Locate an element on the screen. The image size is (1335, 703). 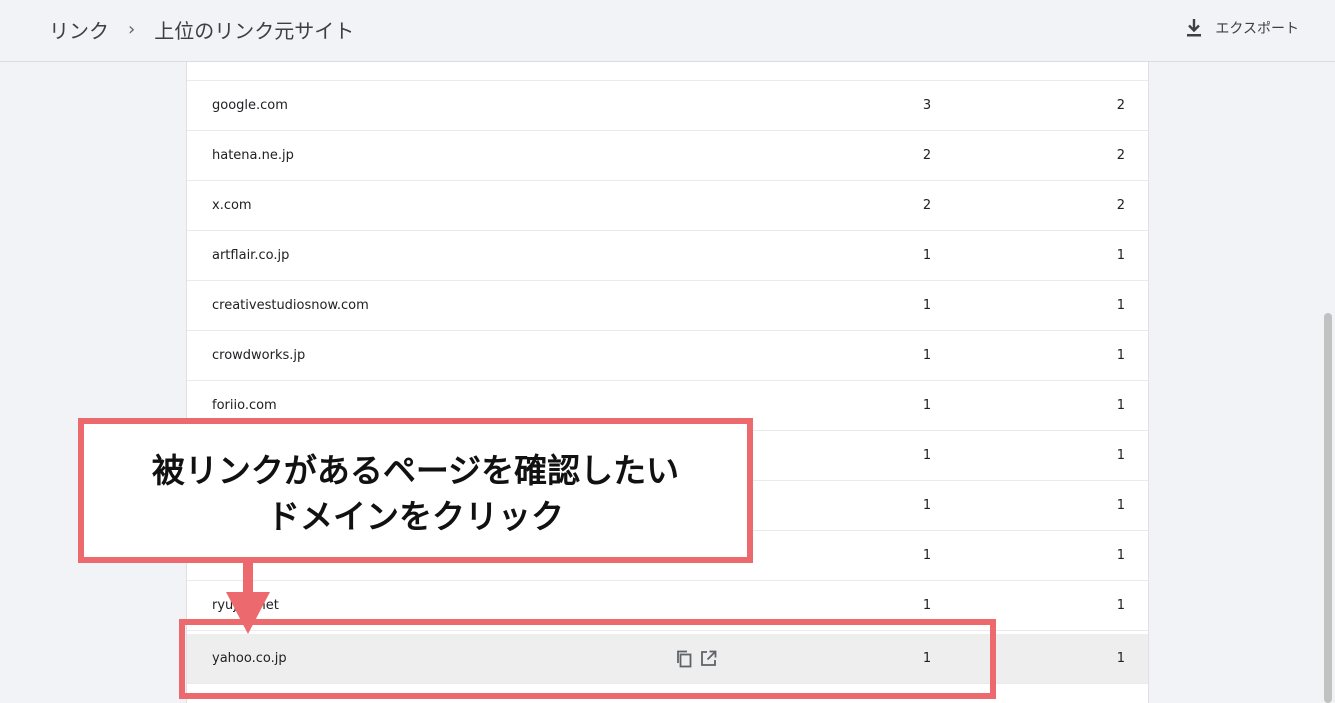
annotation-highlight-box is located at coordinates (587, 659).